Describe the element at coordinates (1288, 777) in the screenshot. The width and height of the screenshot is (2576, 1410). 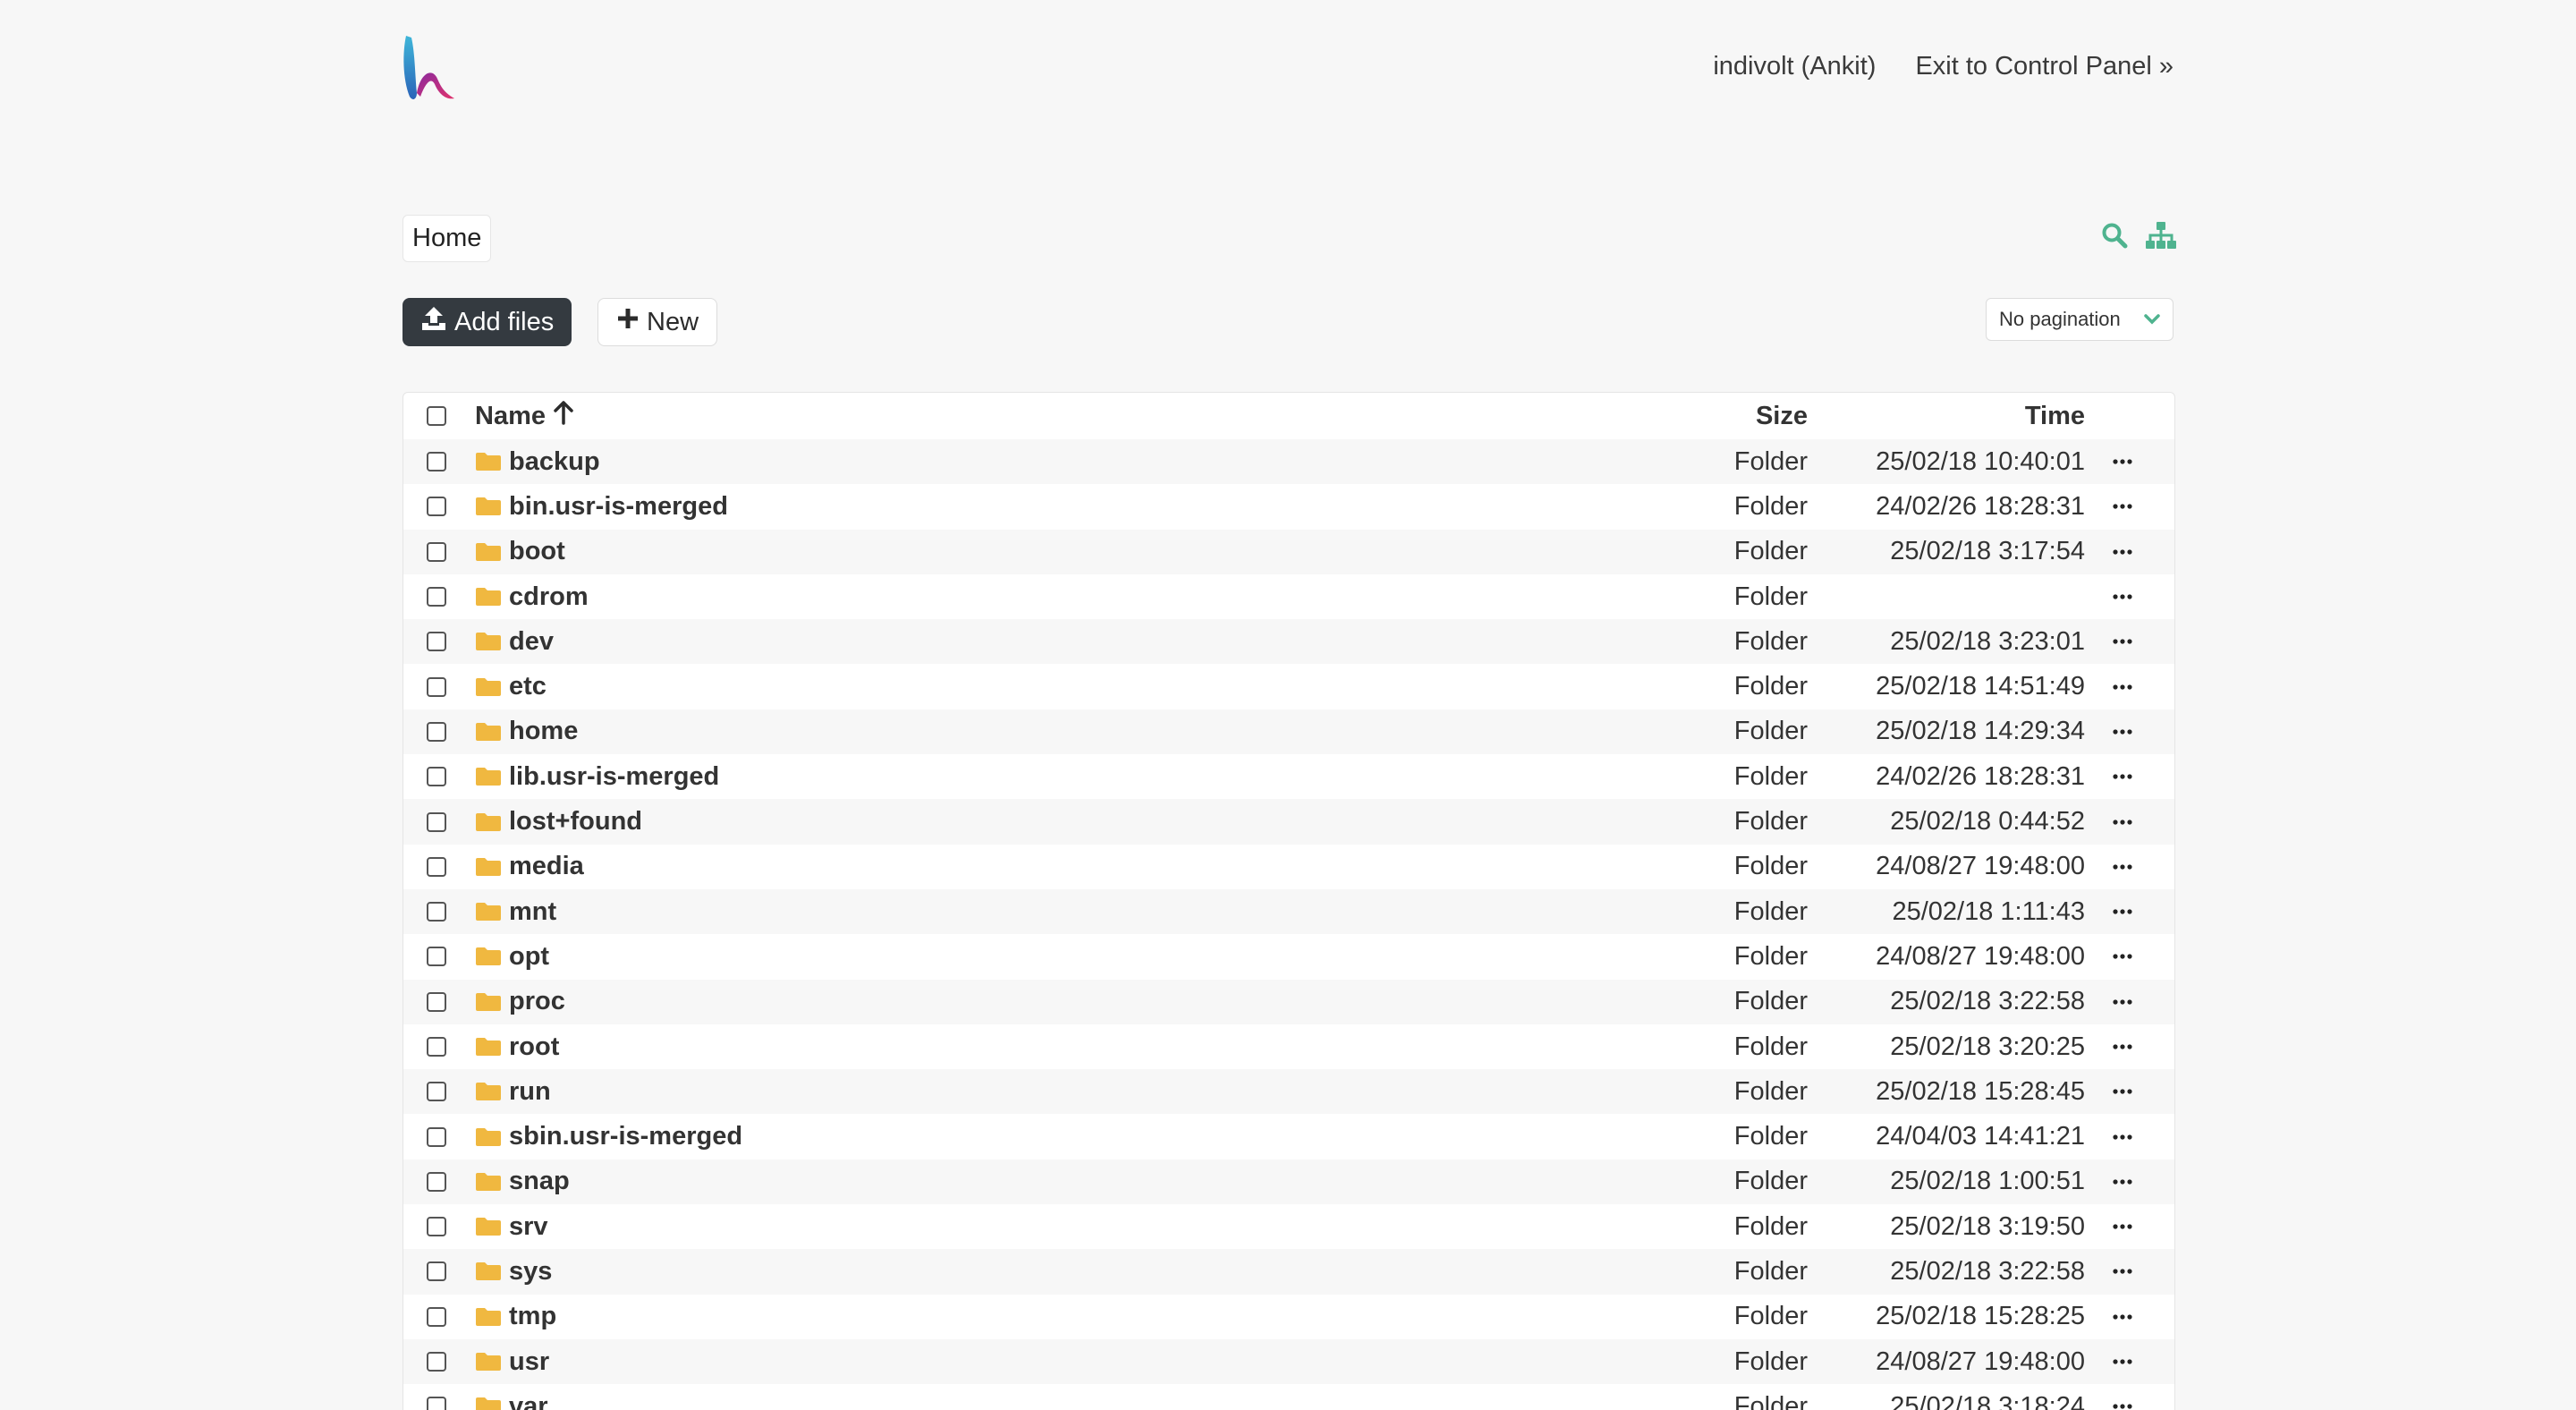
I see `table-row: lib.usr-is-merged Folder 24/02/26 18:28:31` at that location.